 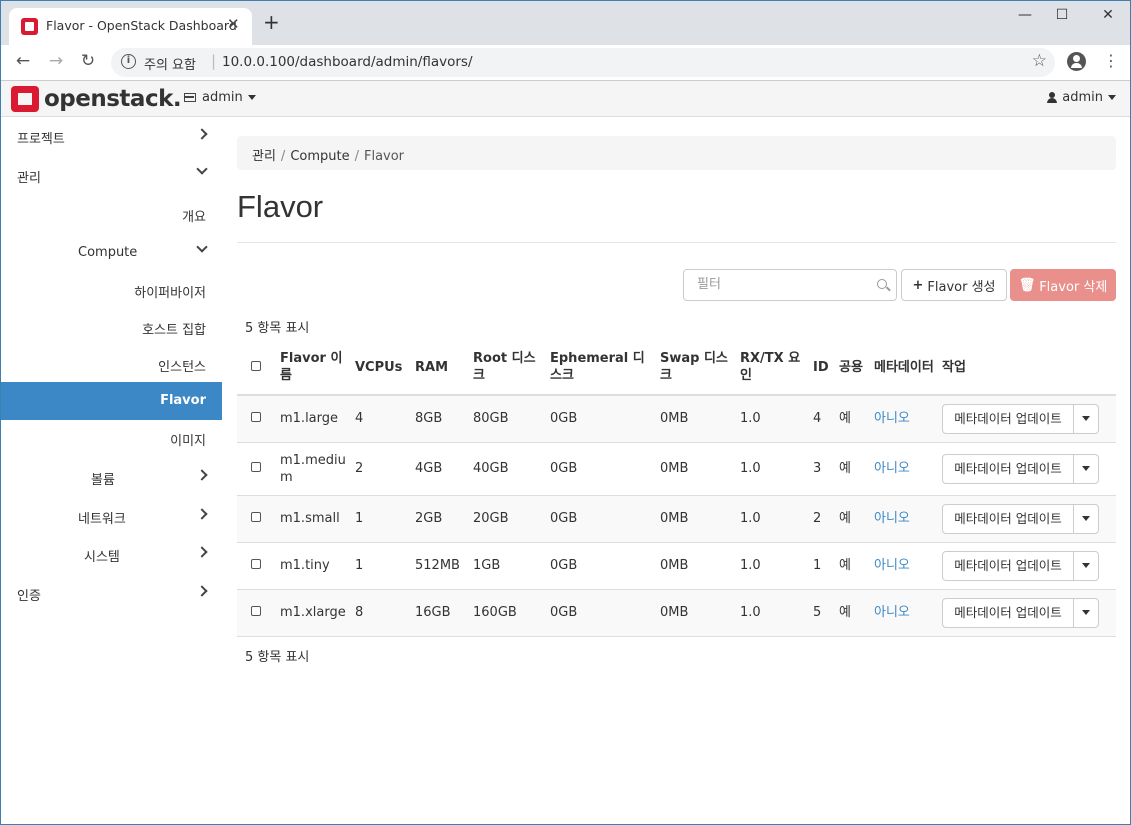 What do you see at coordinates (507, 419) in the screenshot?
I see `cell-root-disk: 80GB` at bounding box center [507, 419].